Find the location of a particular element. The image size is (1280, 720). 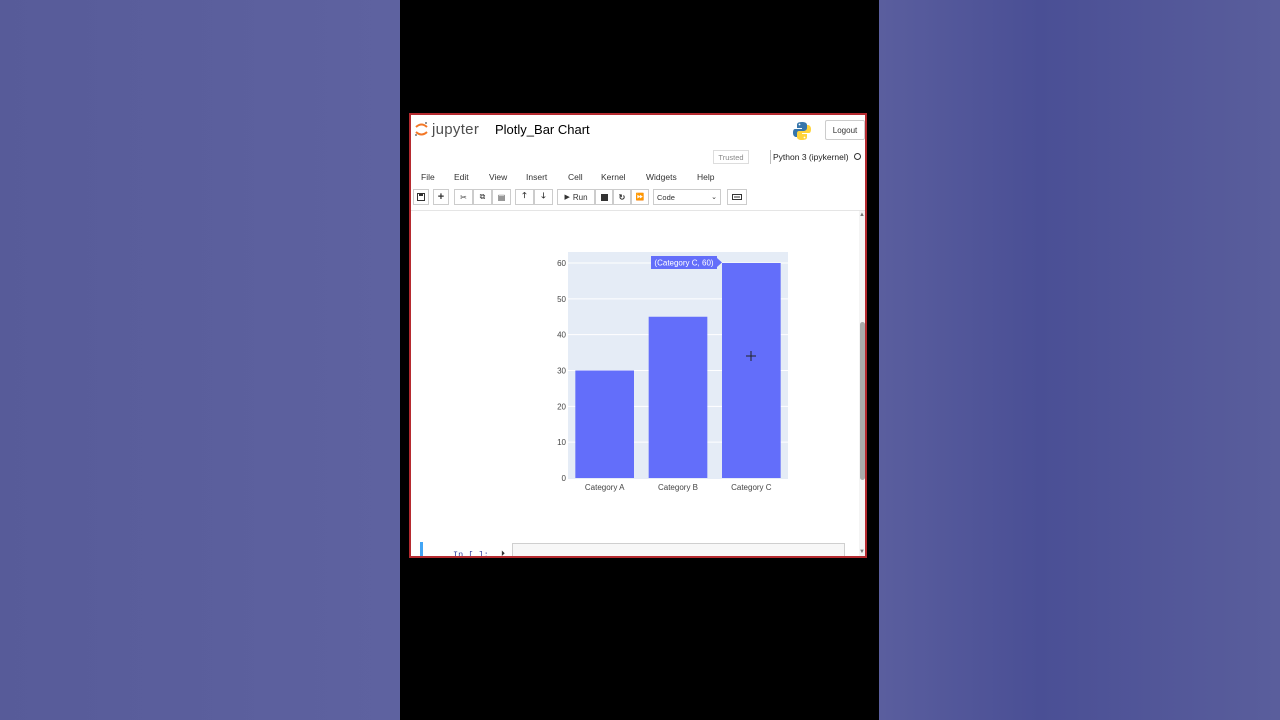

scroll-up-icon: ▲ is located at coordinates (862, 215).